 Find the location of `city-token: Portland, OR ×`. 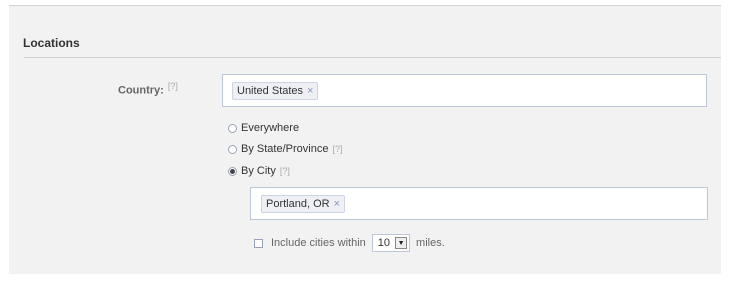

city-token: Portland, OR × is located at coordinates (303, 204).